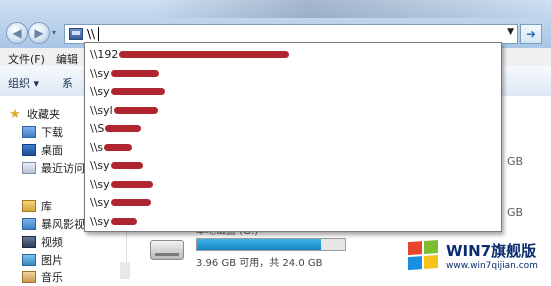 Image resolution: width=551 pixels, height=286 pixels. What do you see at coordinates (52, 242) in the screenshot?
I see `sidebar-item-label: 视频` at bounding box center [52, 242].